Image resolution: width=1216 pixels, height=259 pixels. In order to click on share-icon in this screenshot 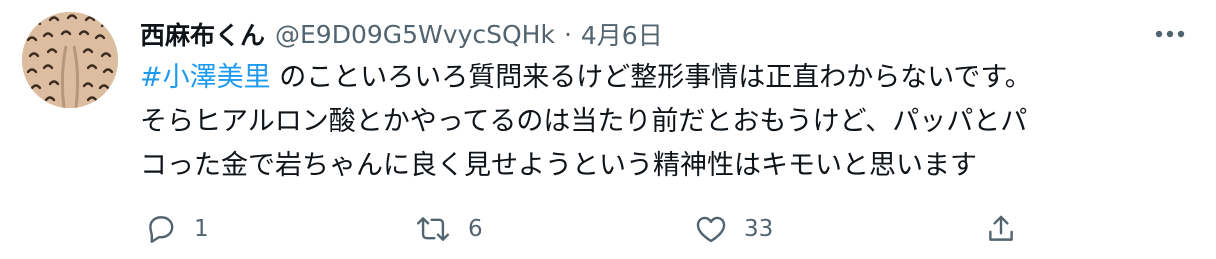, I will do `click(1001, 228)`.